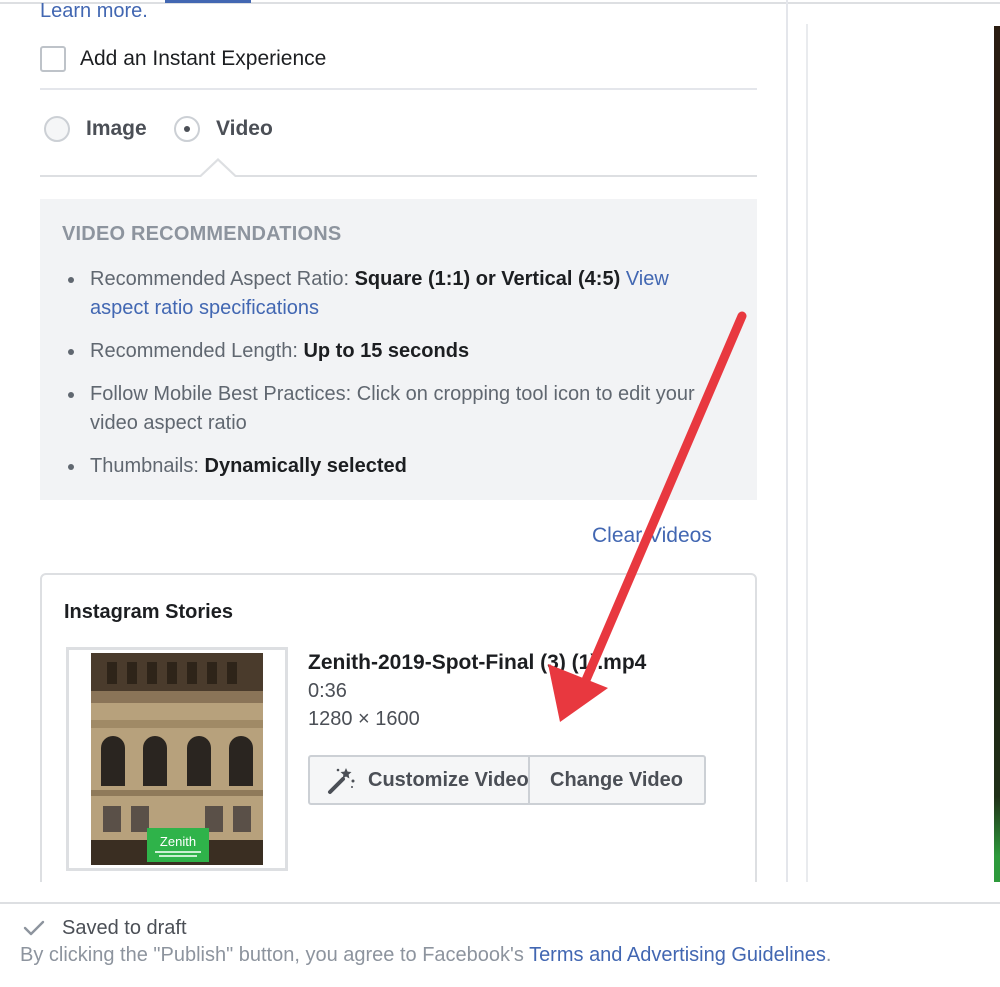 This screenshot has height=987, width=1000. What do you see at coordinates (448, 779) in the screenshot?
I see `customize-video-label: Customize Video` at bounding box center [448, 779].